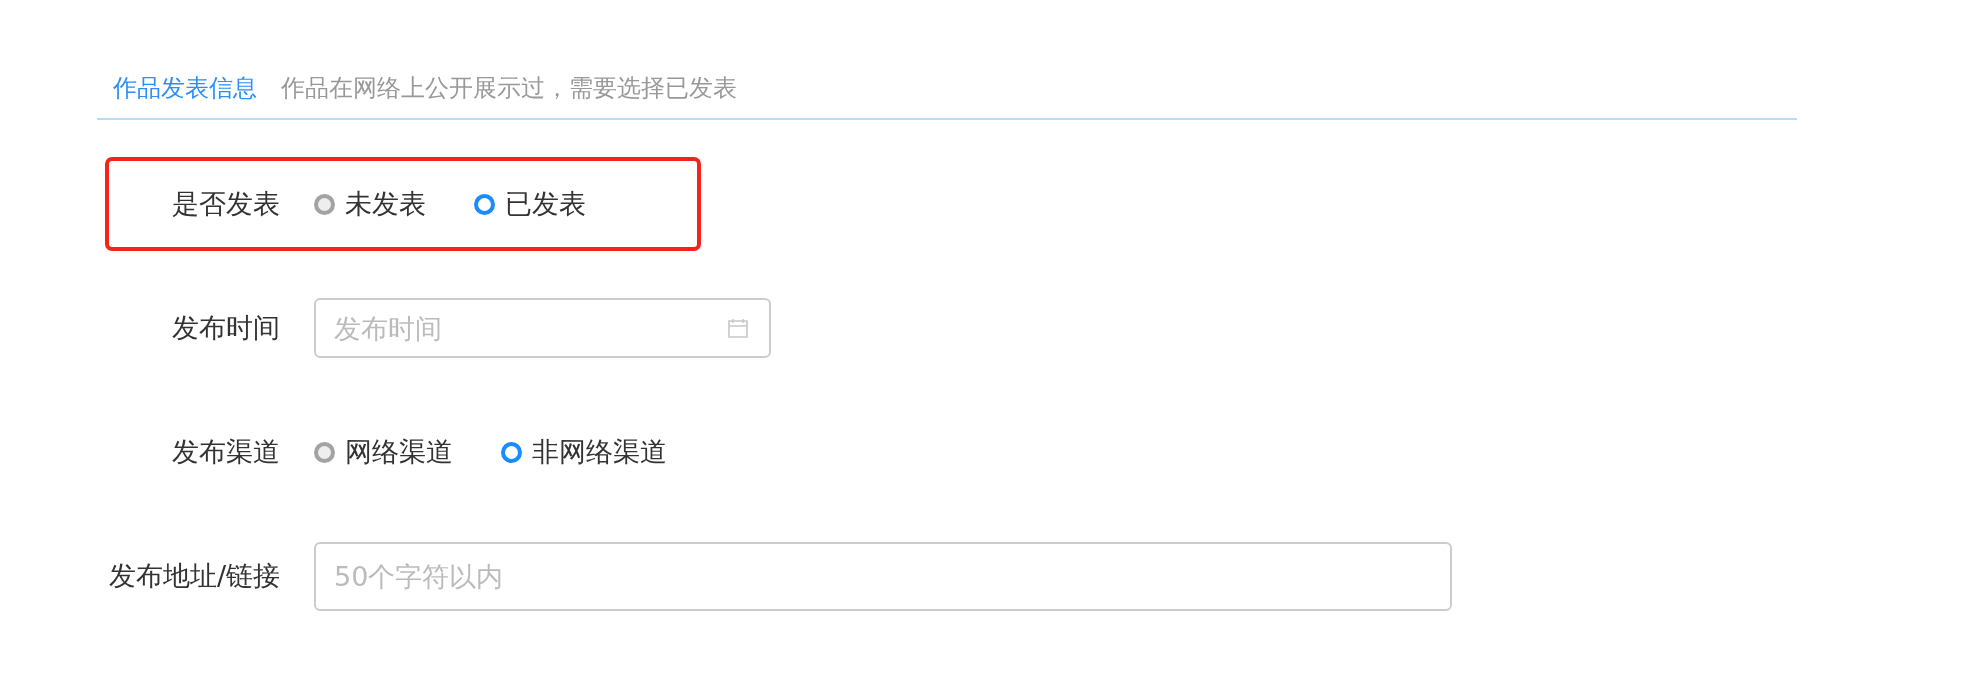  I want to click on date-field: 发布时间, so click(542, 328).